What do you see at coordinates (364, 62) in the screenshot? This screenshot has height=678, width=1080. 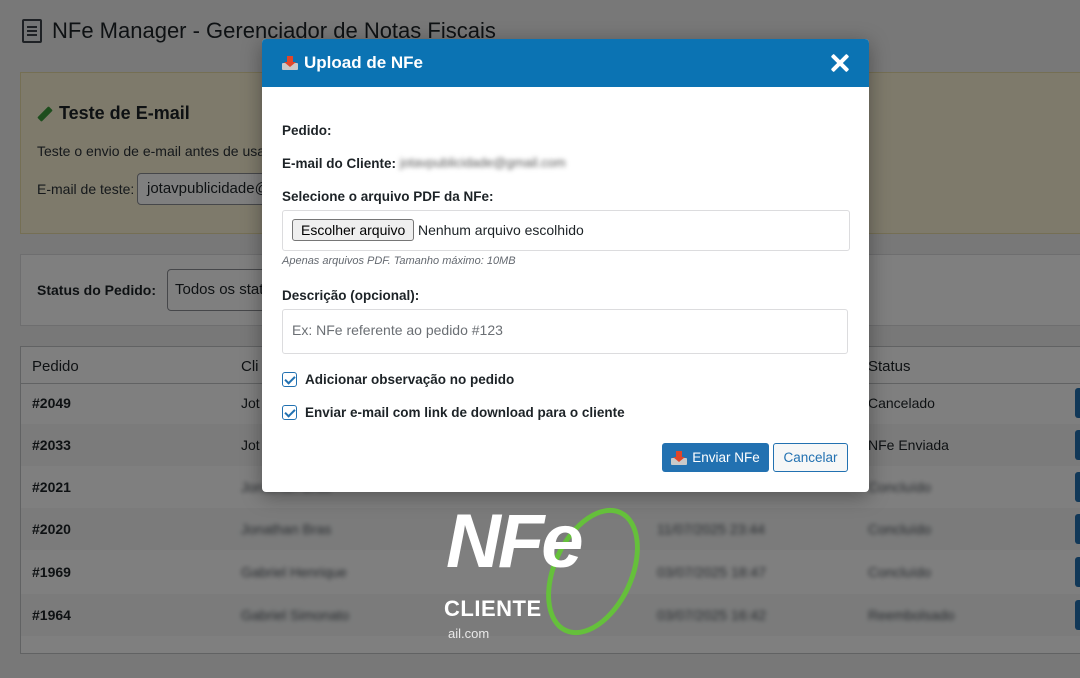 I see `modal-title: Upload de NFe` at bounding box center [364, 62].